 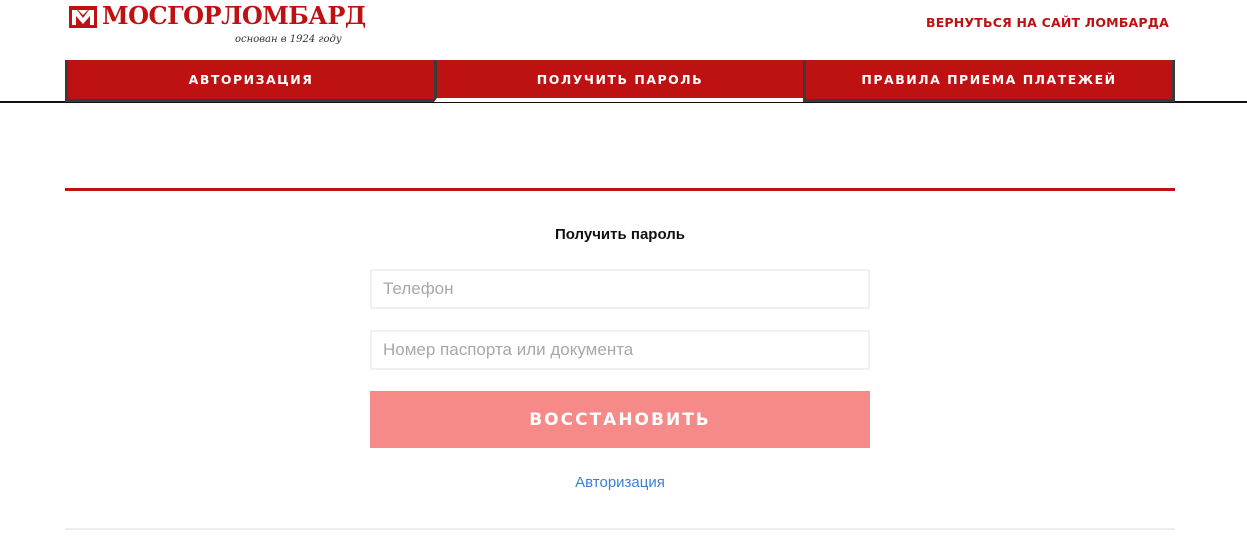 What do you see at coordinates (620, 350) in the screenshot?
I see `passport-input` at bounding box center [620, 350].